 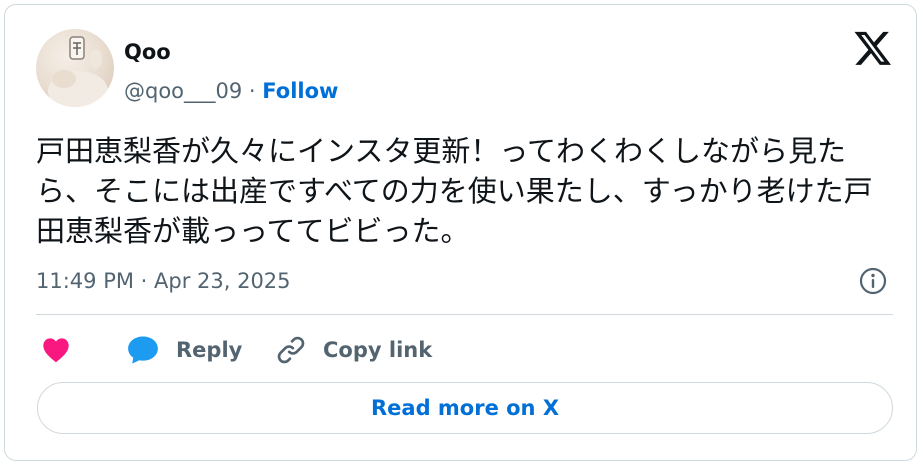 I want to click on heart-icon, so click(x=56, y=350).